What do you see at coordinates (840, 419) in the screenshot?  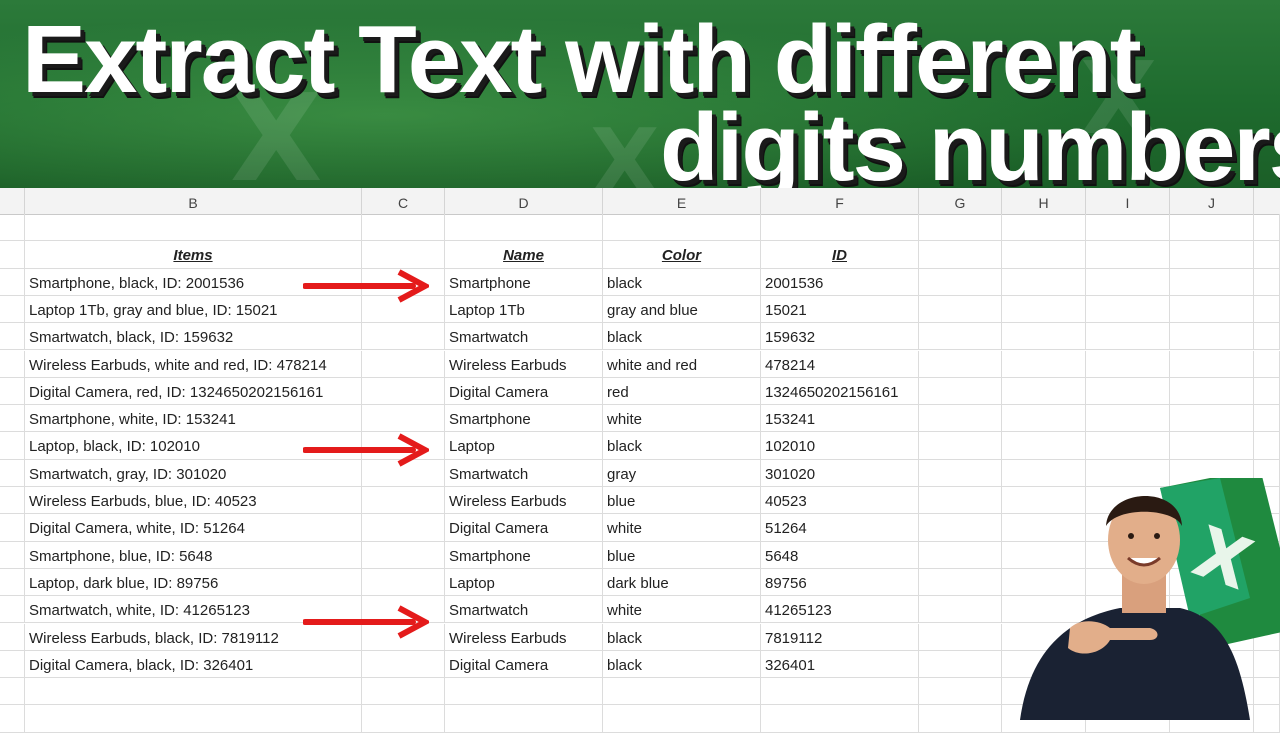 I see `id-cell: 153241` at bounding box center [840, 419].